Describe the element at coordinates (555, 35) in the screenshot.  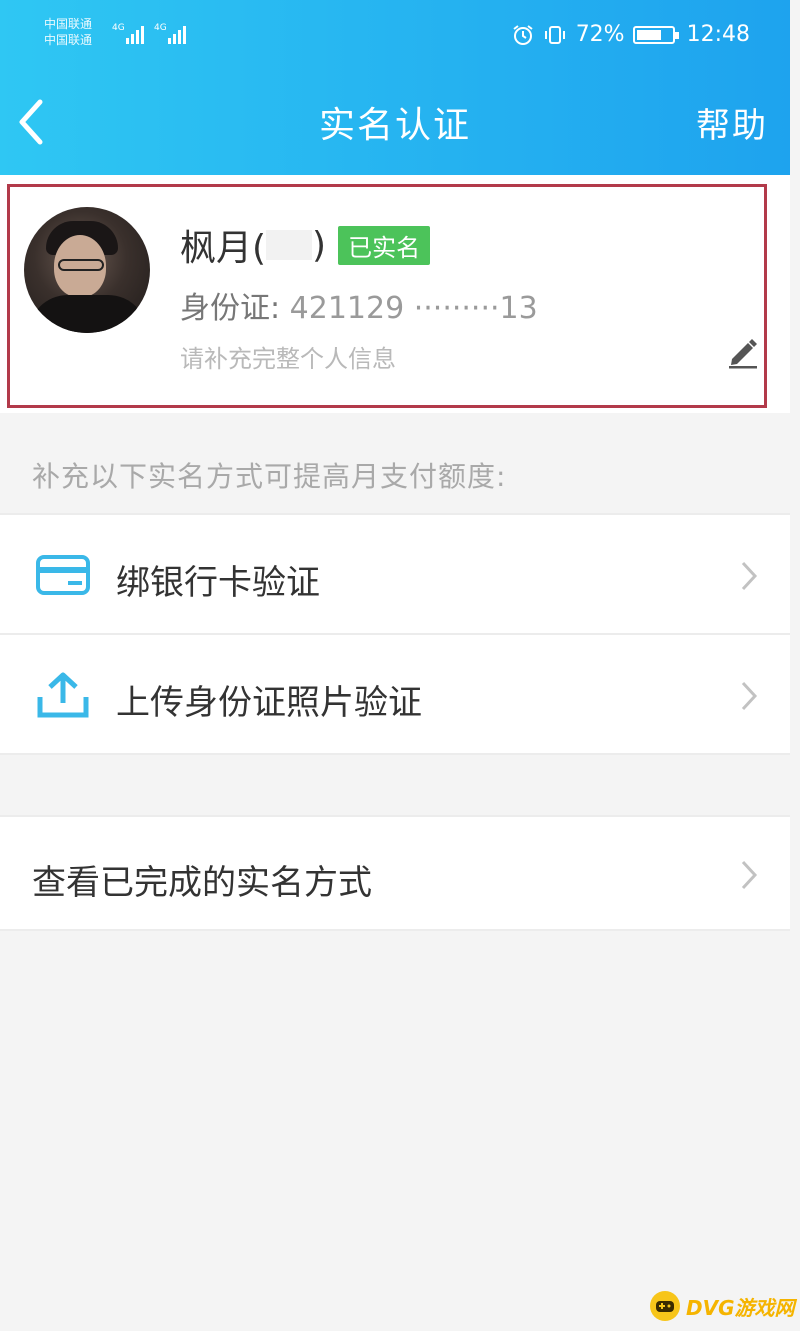
I see `vibrate-icon` at that location.